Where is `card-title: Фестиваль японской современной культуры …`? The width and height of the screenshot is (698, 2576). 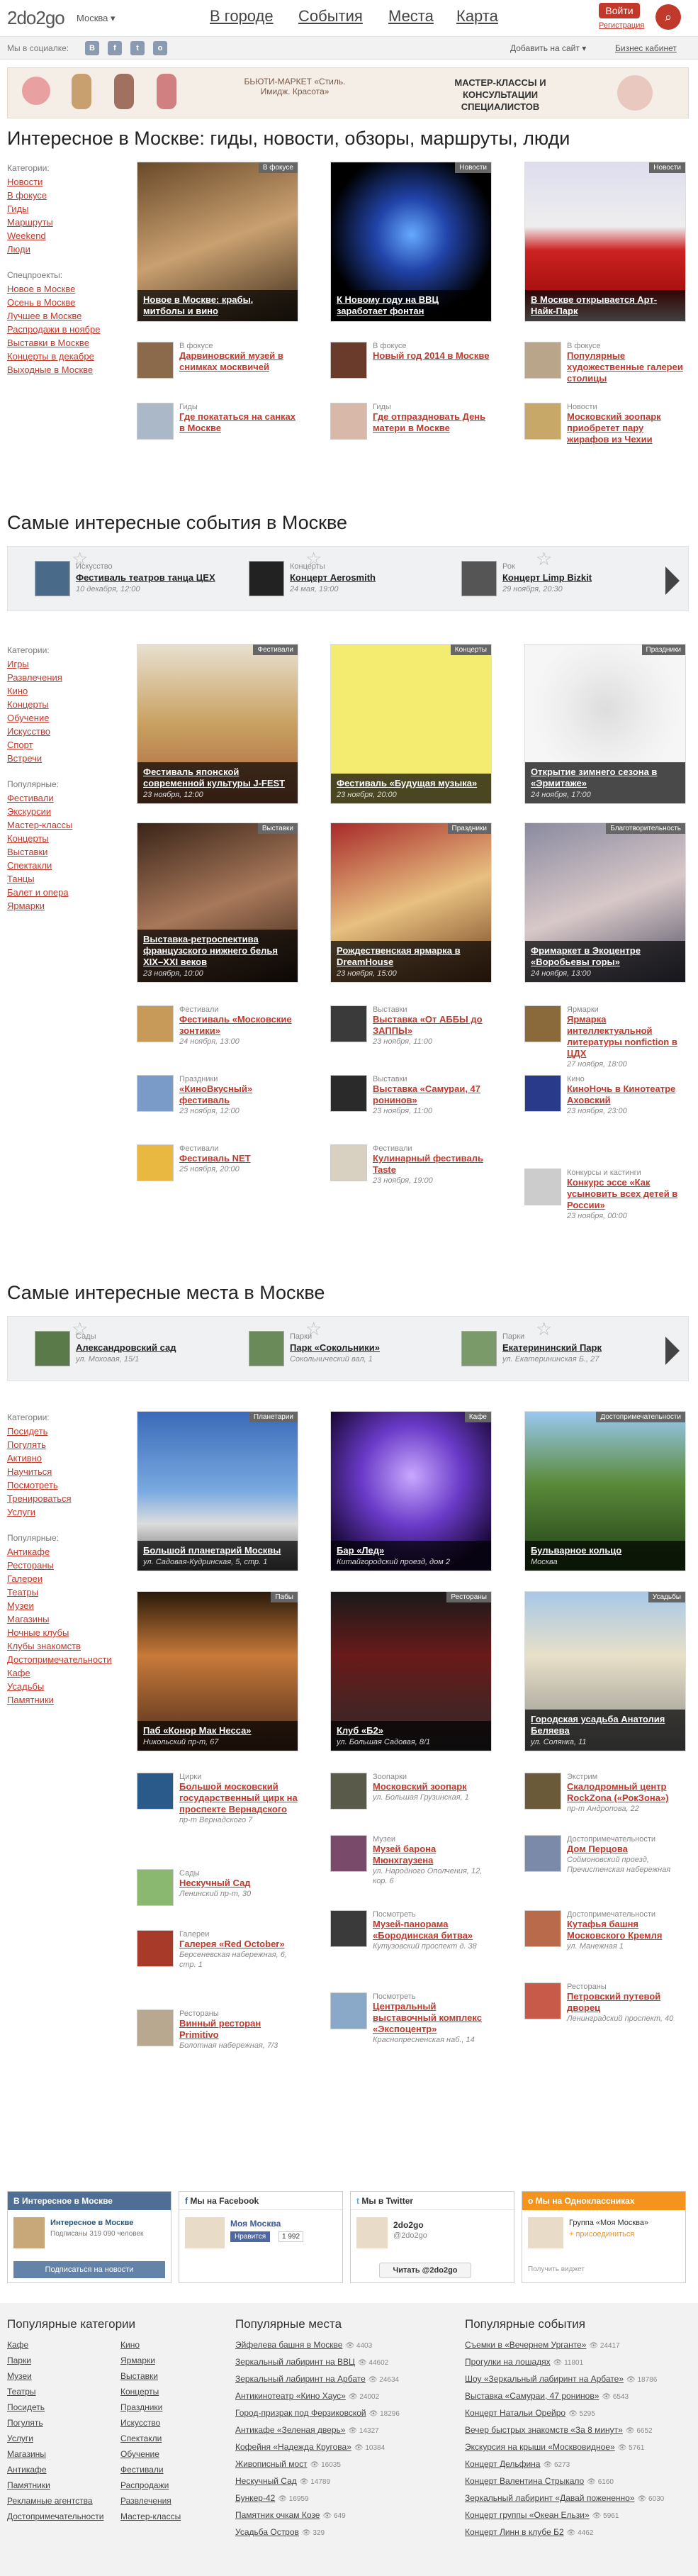
card-title: Фестиваль японской современной культуры … is located at coordinates (218, 778).